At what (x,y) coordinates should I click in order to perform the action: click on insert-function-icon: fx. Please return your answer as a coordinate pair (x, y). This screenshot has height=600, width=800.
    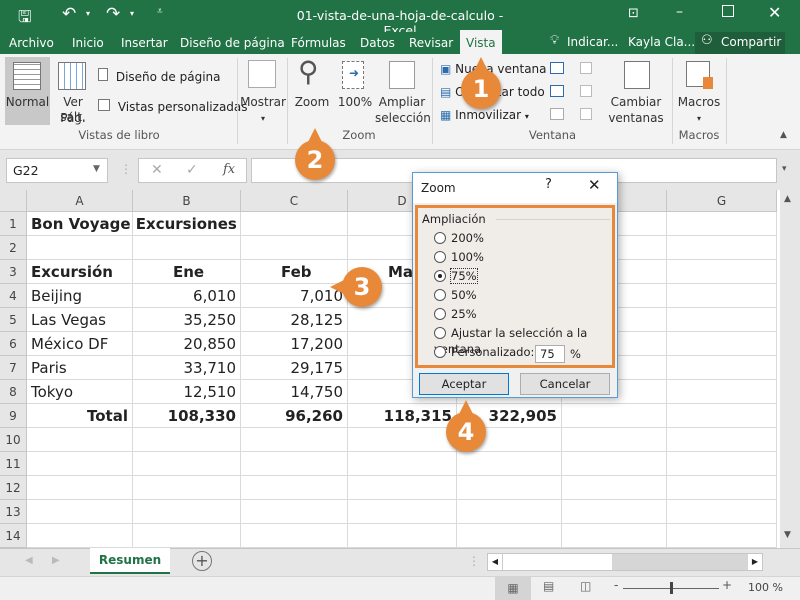
    Looking at the image, I should click on (229, 169).